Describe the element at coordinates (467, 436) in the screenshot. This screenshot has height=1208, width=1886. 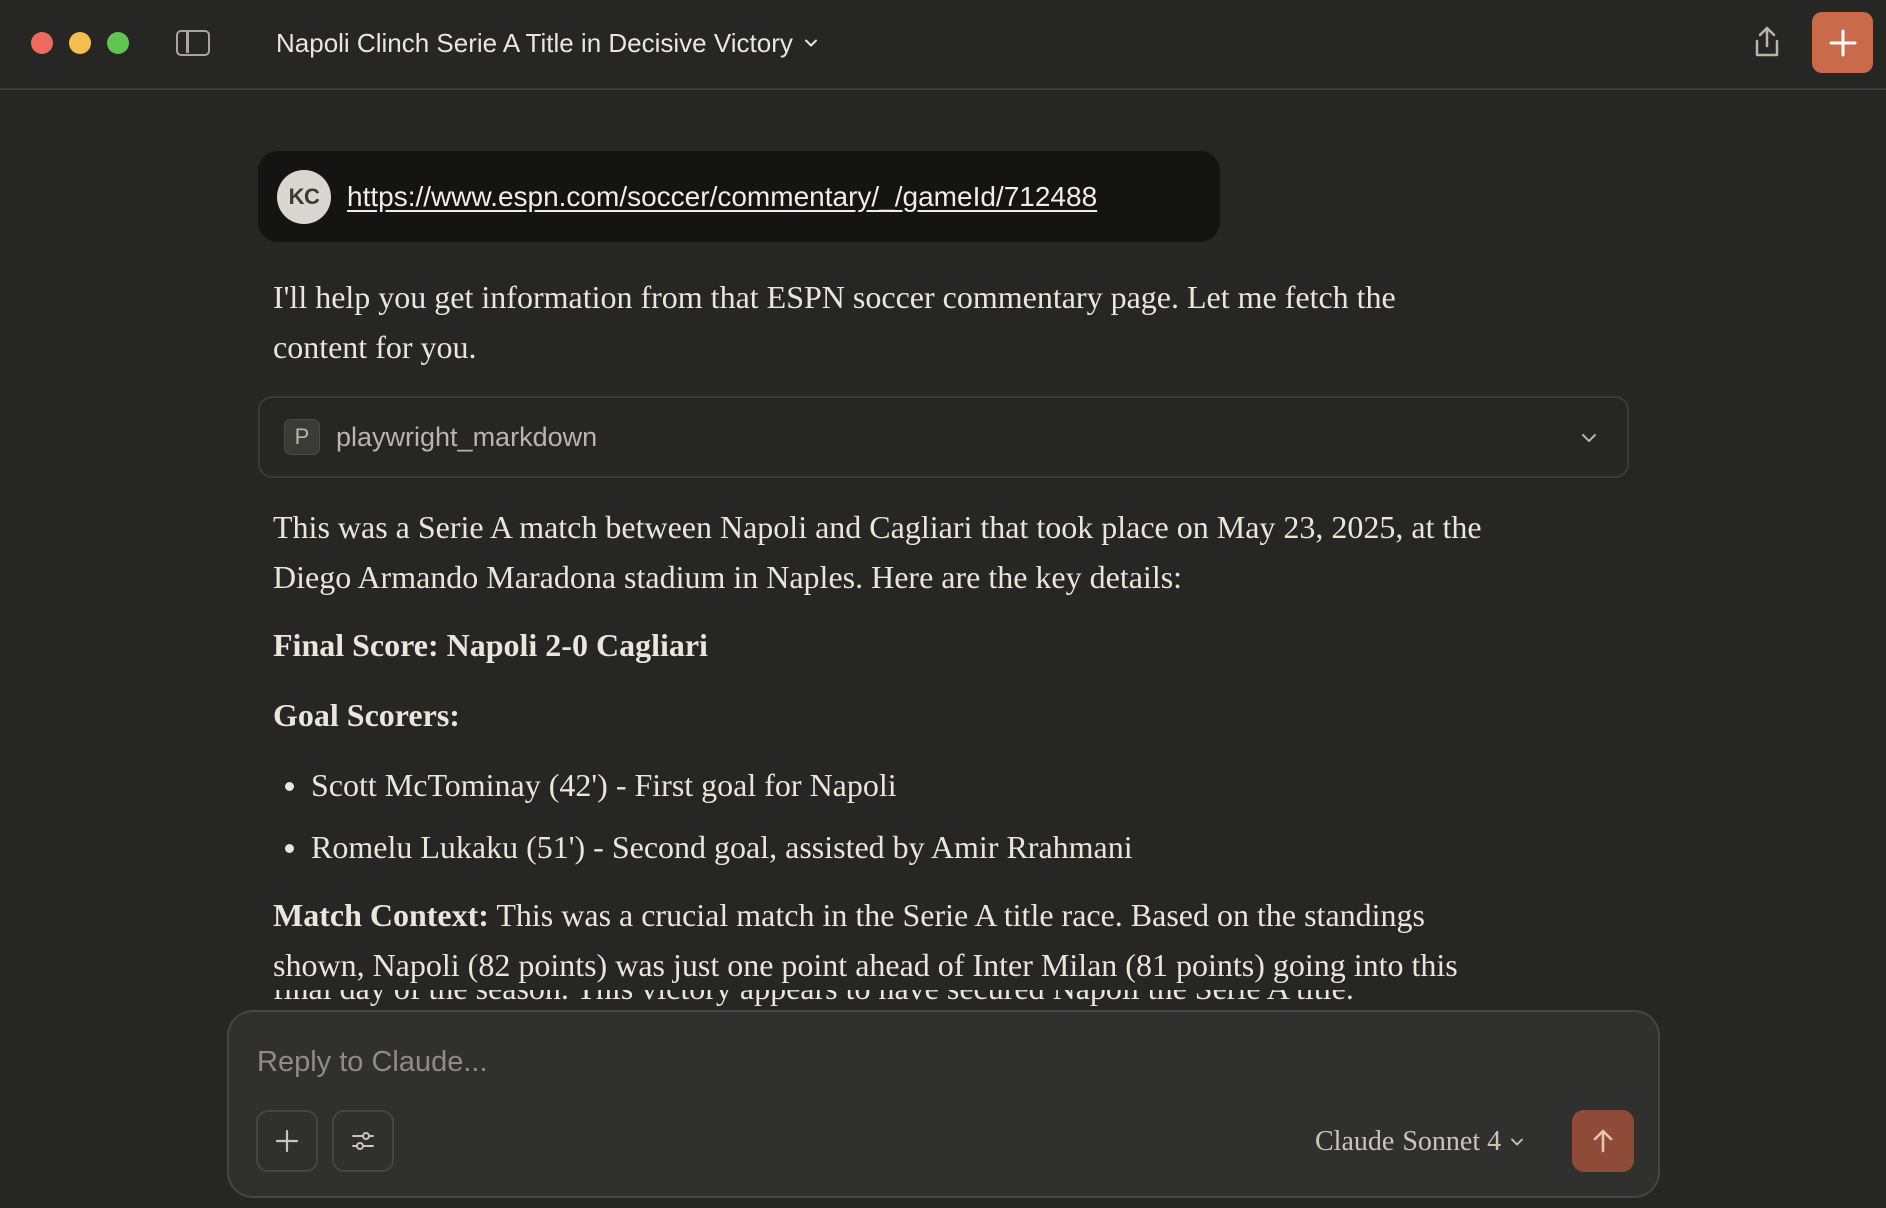
I see `tool-name: playwright_markdown` at that location.